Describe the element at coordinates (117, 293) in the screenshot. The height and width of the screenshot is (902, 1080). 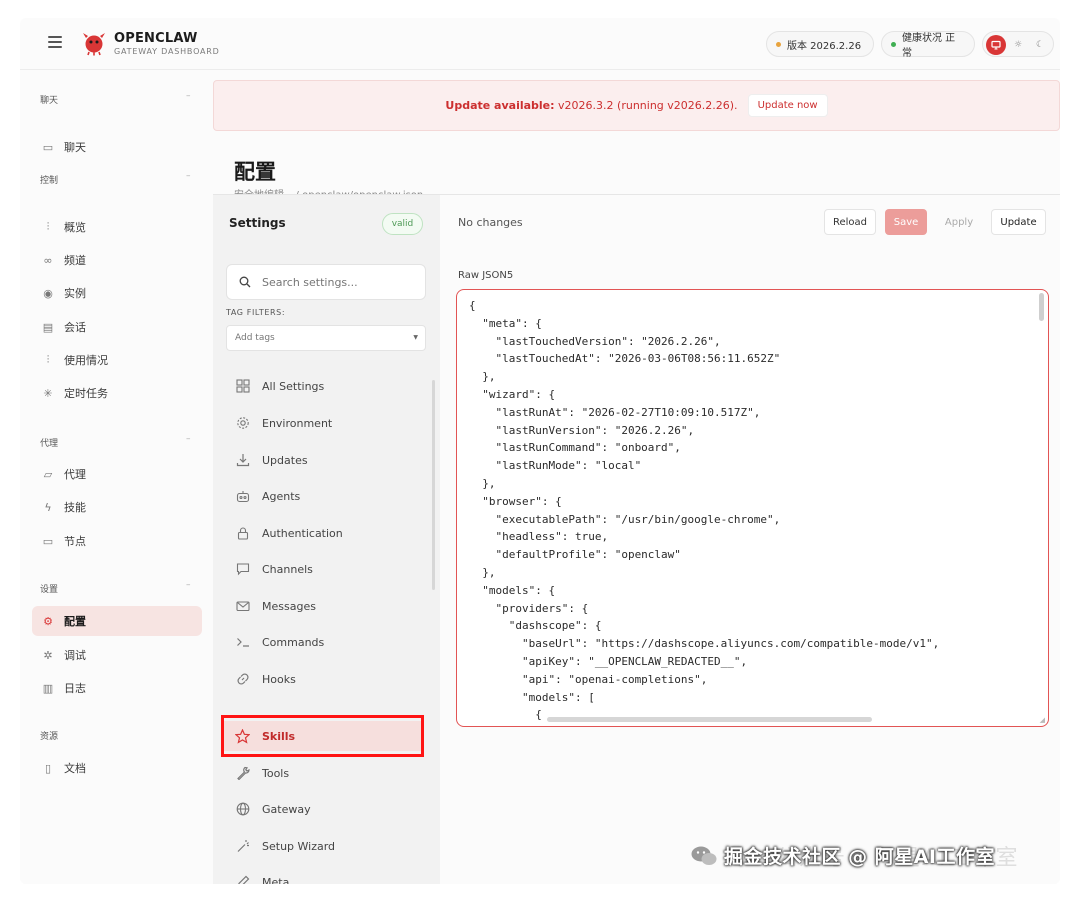
I see `sidebar-item-instances: ◉ 实例` at that location.